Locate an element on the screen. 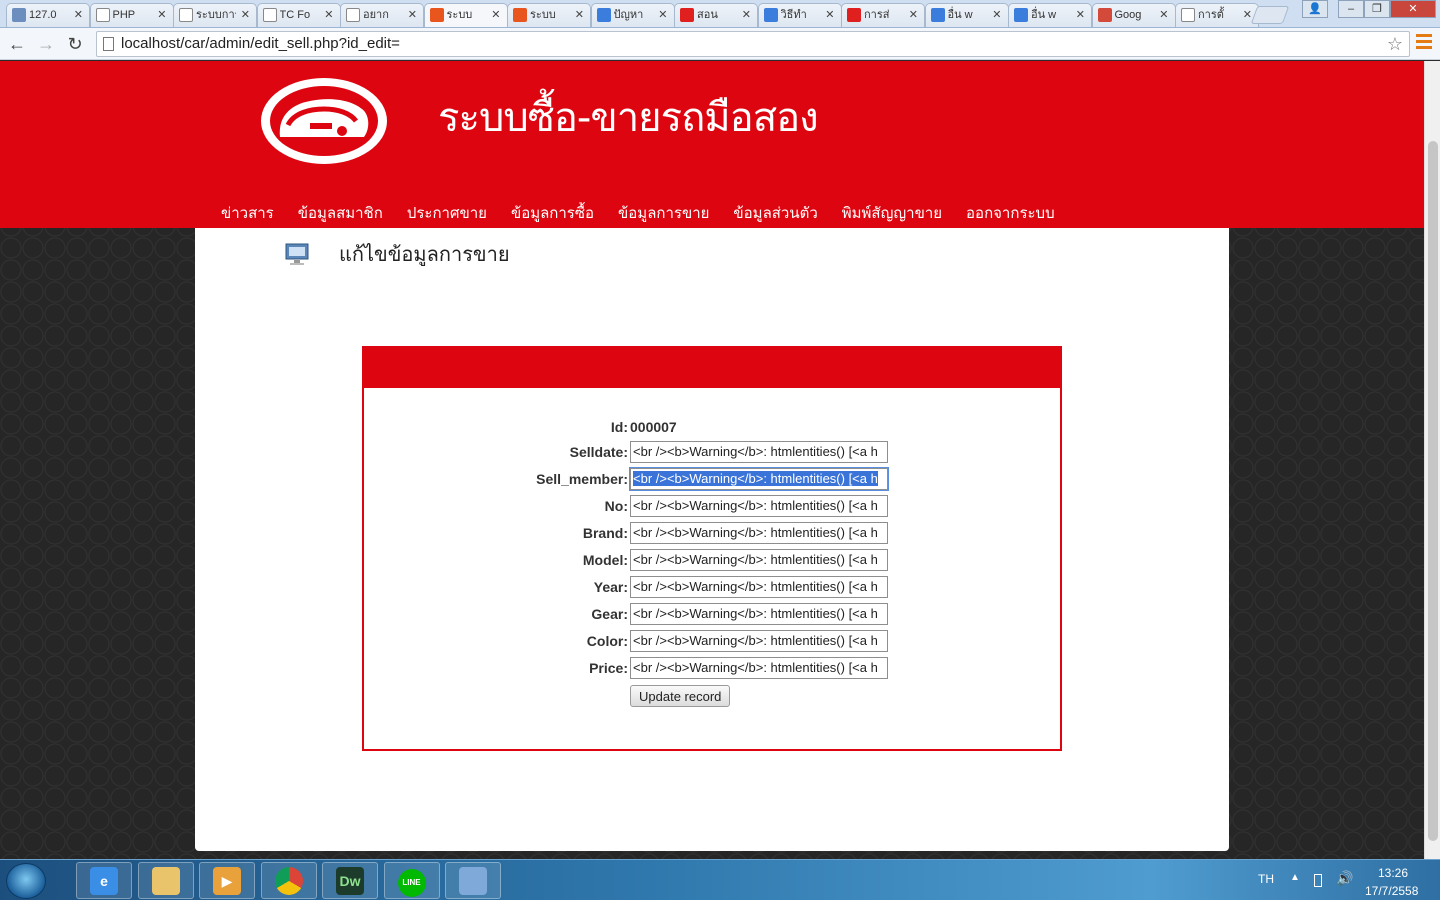 This screenshot has height=900, width=1440. start-button is located at coordinates (26, 881).